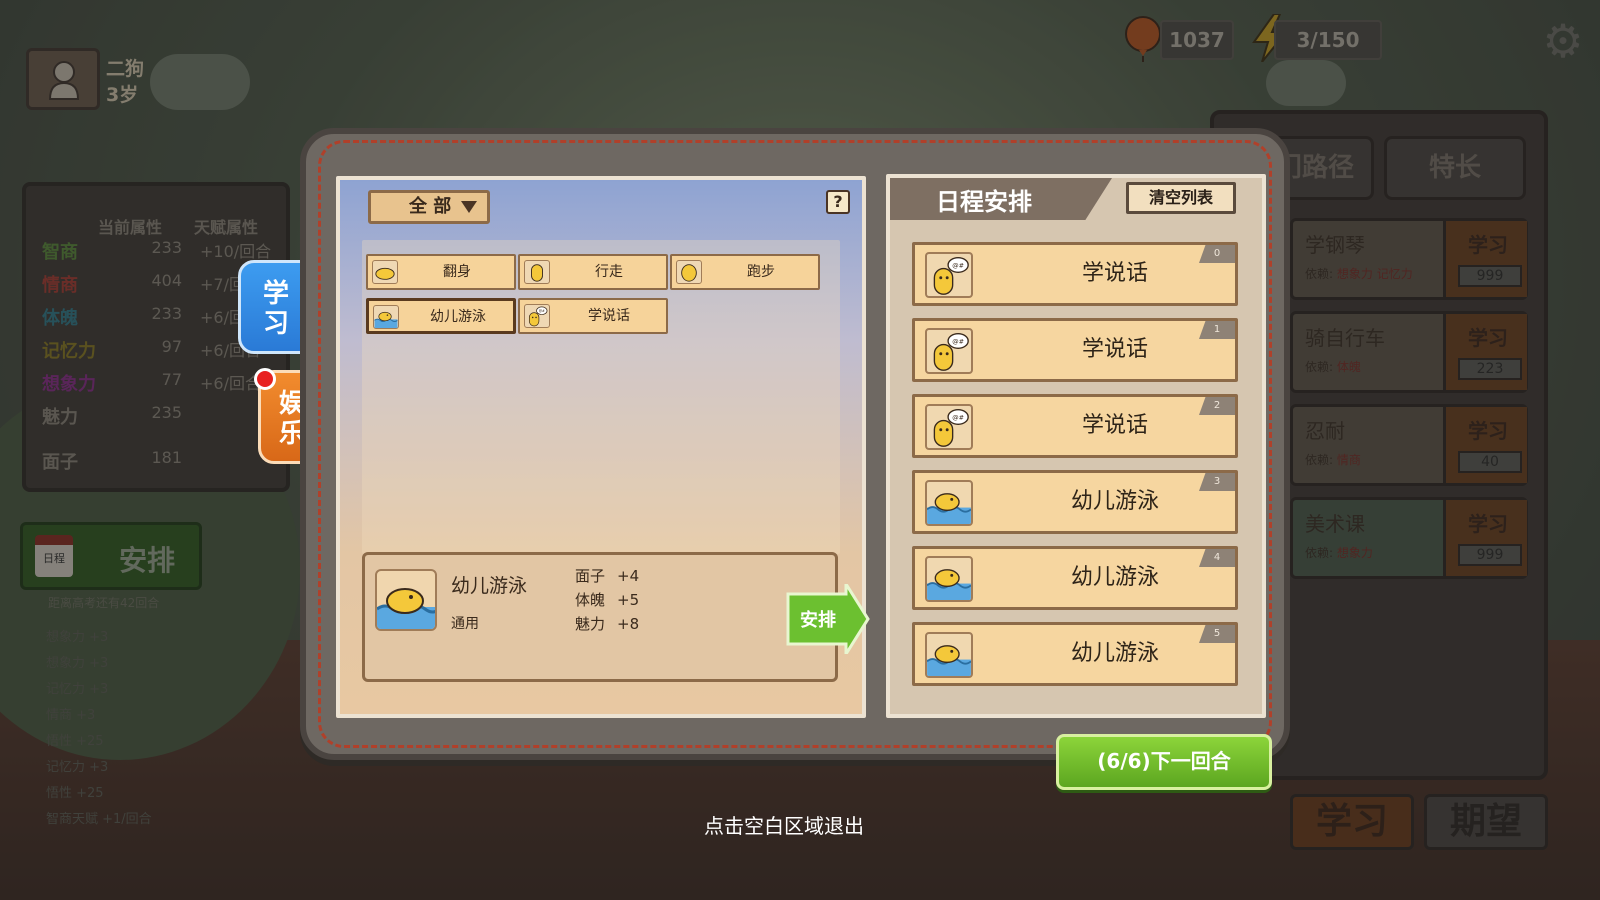 The image size is (1600, 900). Describe the element at coordinates (122, 95) in the screenshot. I see `player-age: 3岁` at that location.